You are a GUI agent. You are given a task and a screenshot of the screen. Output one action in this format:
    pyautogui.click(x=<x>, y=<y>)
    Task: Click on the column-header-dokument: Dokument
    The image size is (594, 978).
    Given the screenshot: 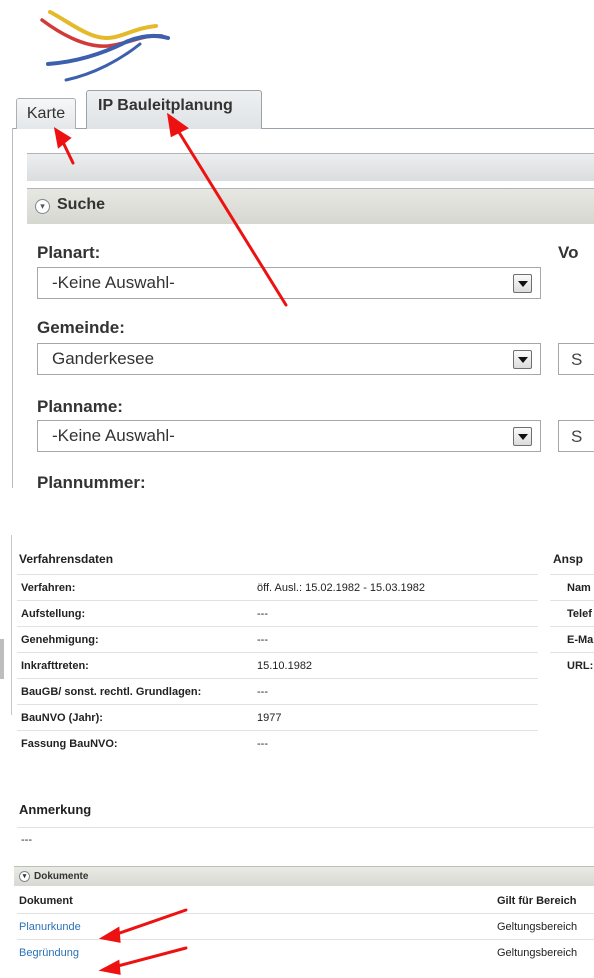 What is the action you would take?
    pyautogui.click(x=46, y=901)
    